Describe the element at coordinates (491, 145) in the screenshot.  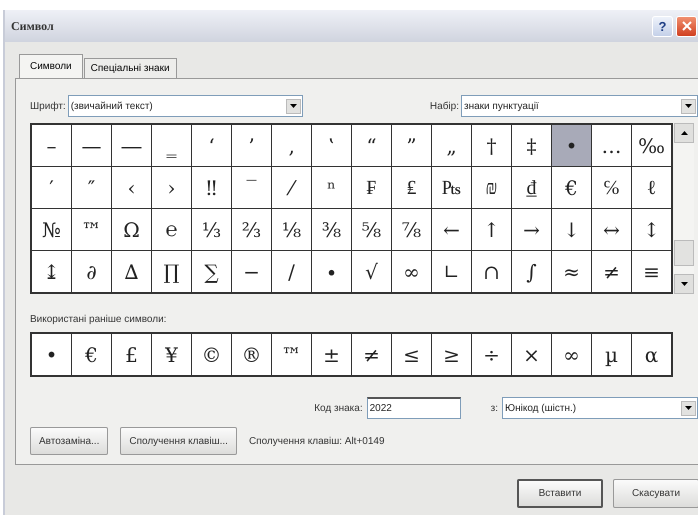
I see `symbol-cell: †` at that location.